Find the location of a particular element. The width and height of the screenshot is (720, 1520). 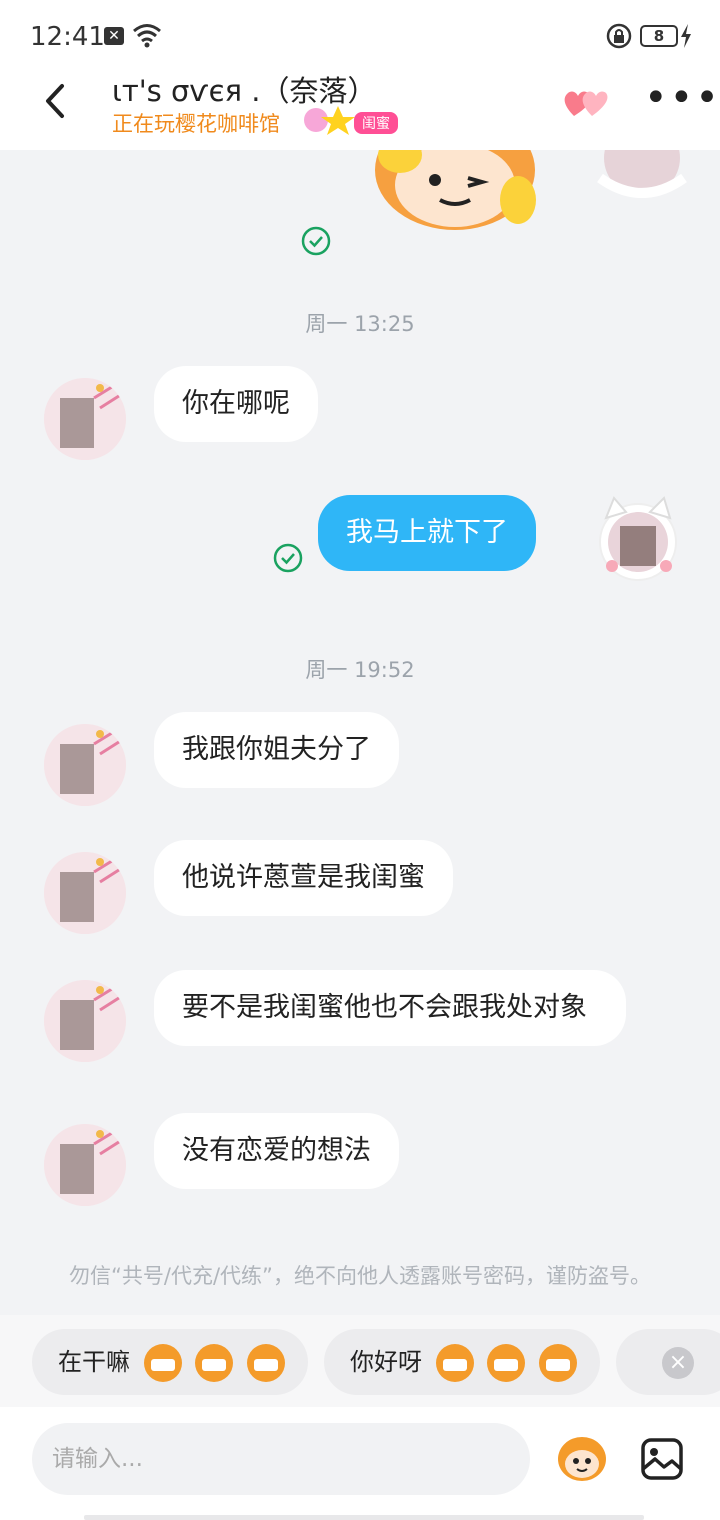

quick-reply-label: 在干嘛 is located at coordinates (94, 1362).